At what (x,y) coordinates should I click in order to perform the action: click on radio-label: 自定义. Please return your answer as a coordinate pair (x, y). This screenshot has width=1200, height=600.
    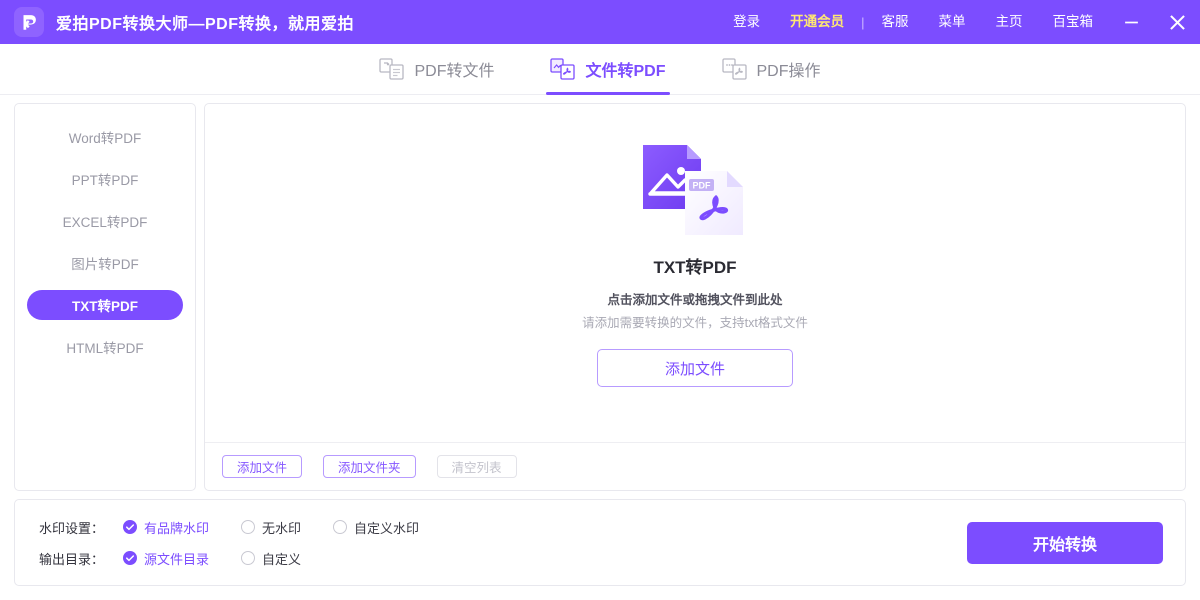
    Looking at the image, I should click on (282, 559).